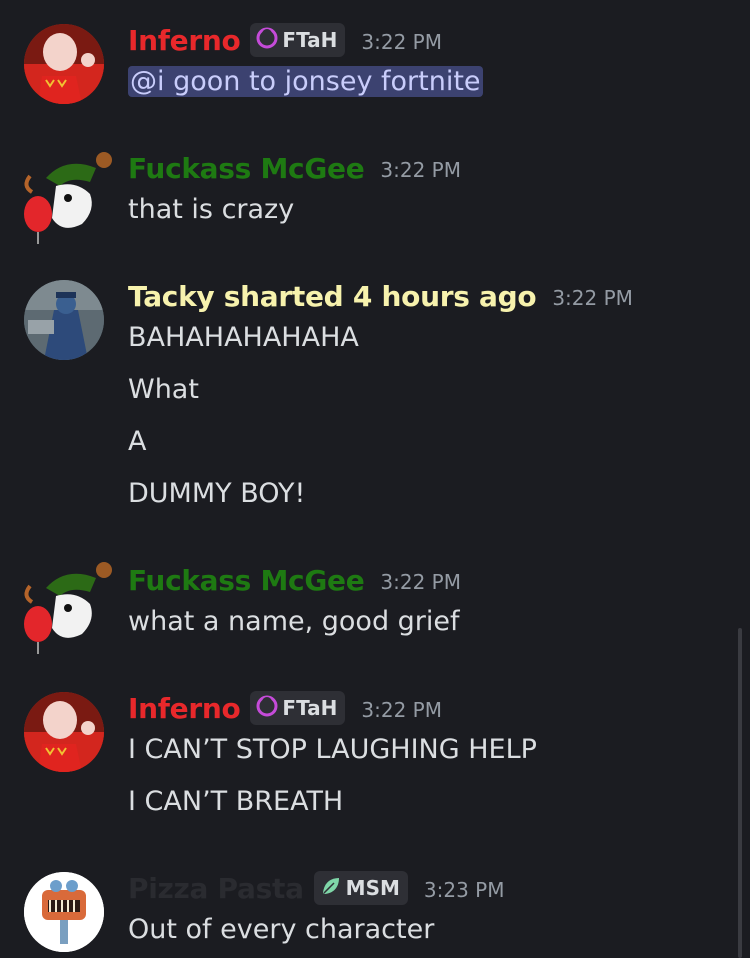 The image size is (750, 958). I want to click on message-header: Pizza Pasta MSM 3:23 PM, so click(316, 888).